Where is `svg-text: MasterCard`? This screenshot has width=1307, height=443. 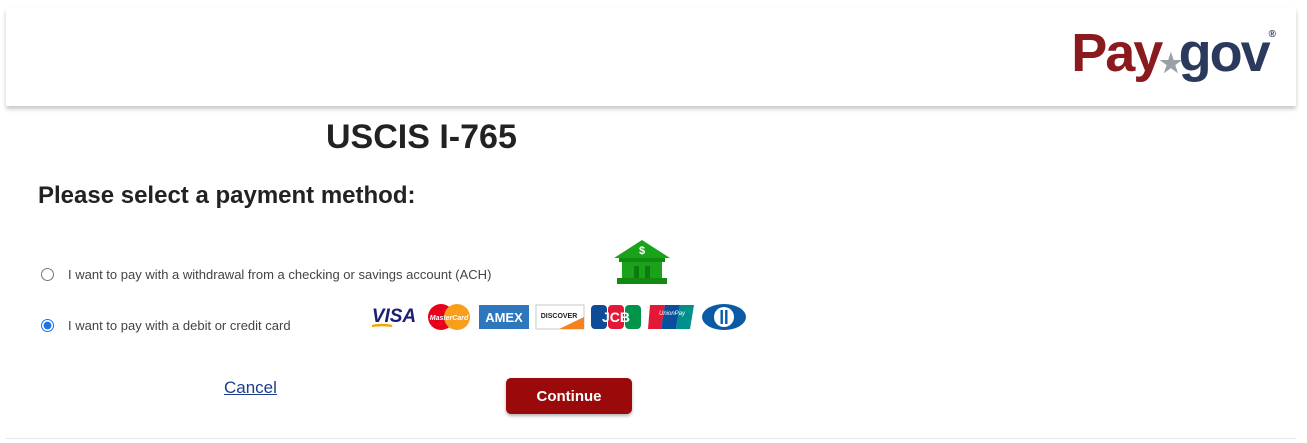 svg-text: MasterCard is located at coordinates (449, 318).